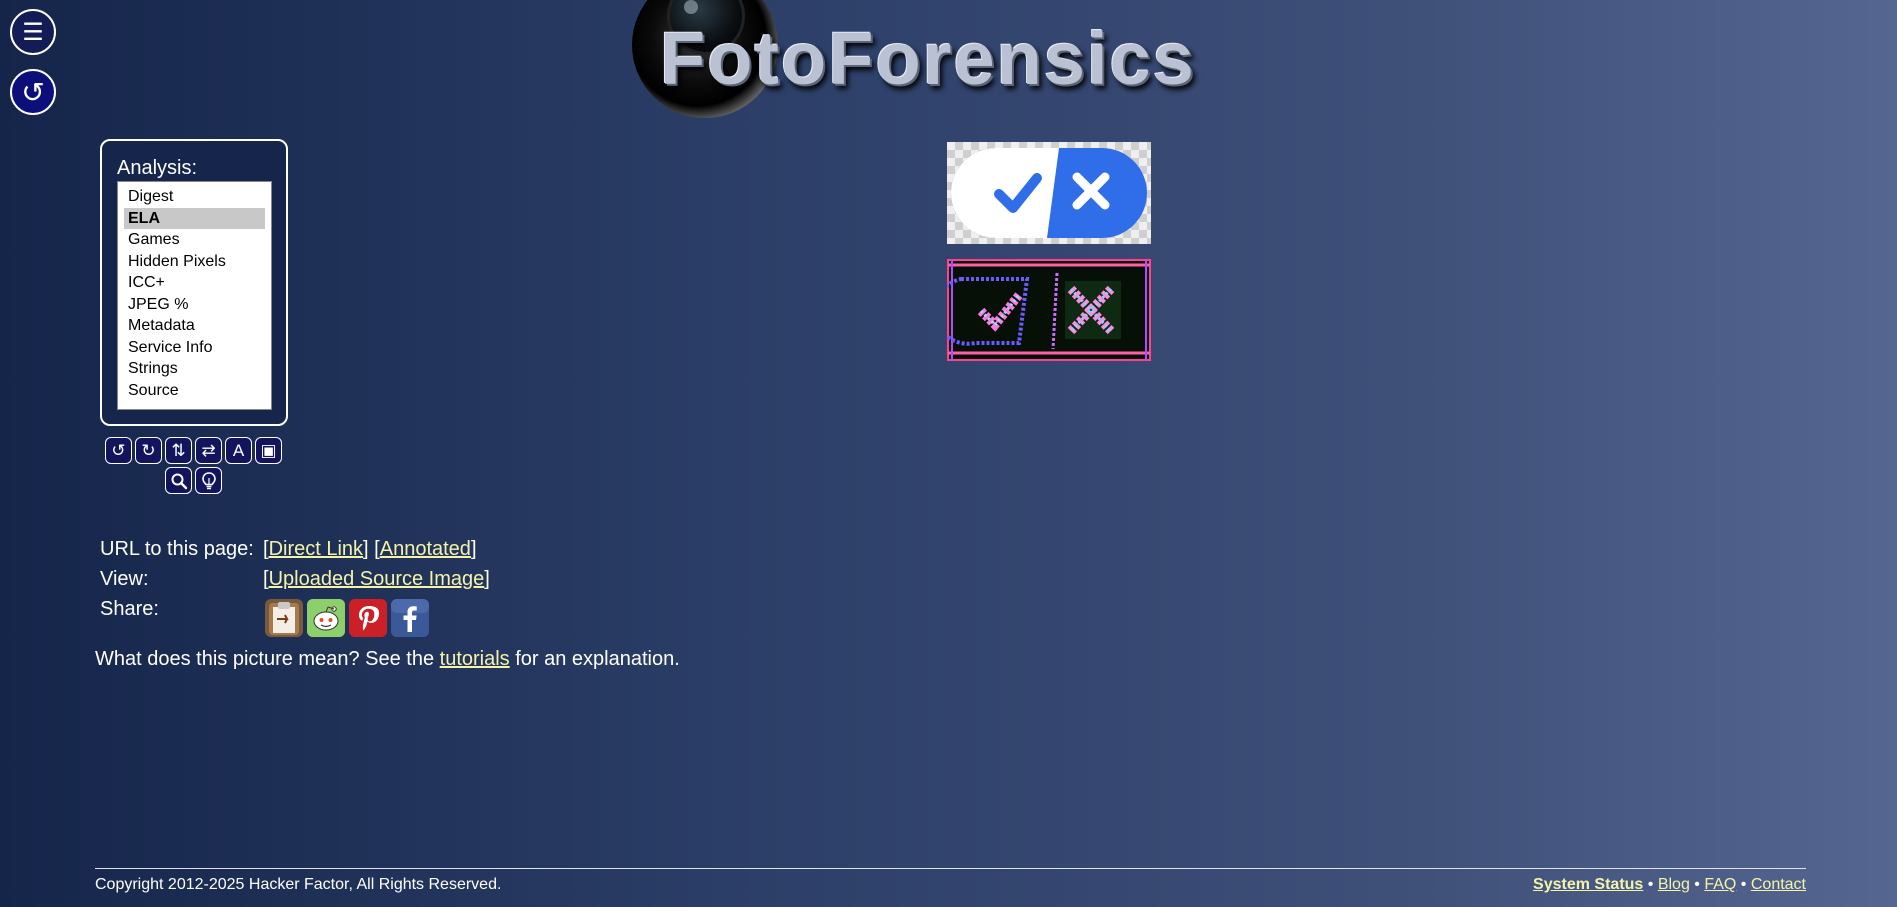 The image size is (1897, 907). Describe the element at coordinates (1588, 884) in the screenshot. I see `system-status-link: System Status` at that location.